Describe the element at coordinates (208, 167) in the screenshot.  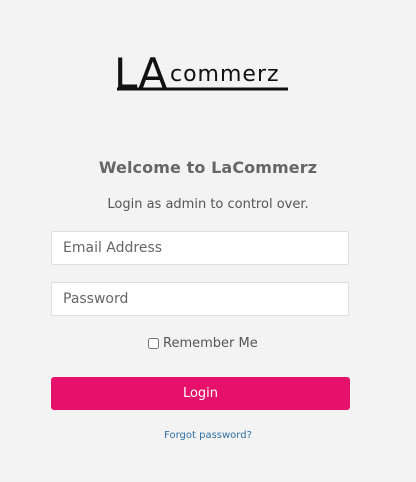
I see `page-title: Welcome to LaCommerz` at that location.